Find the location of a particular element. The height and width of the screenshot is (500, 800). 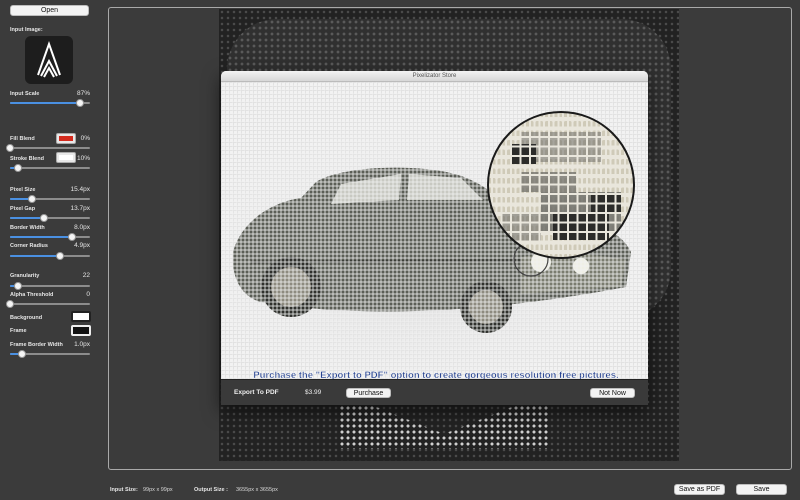

output-size-label: Output Size : is located at coordinates (211, 490).